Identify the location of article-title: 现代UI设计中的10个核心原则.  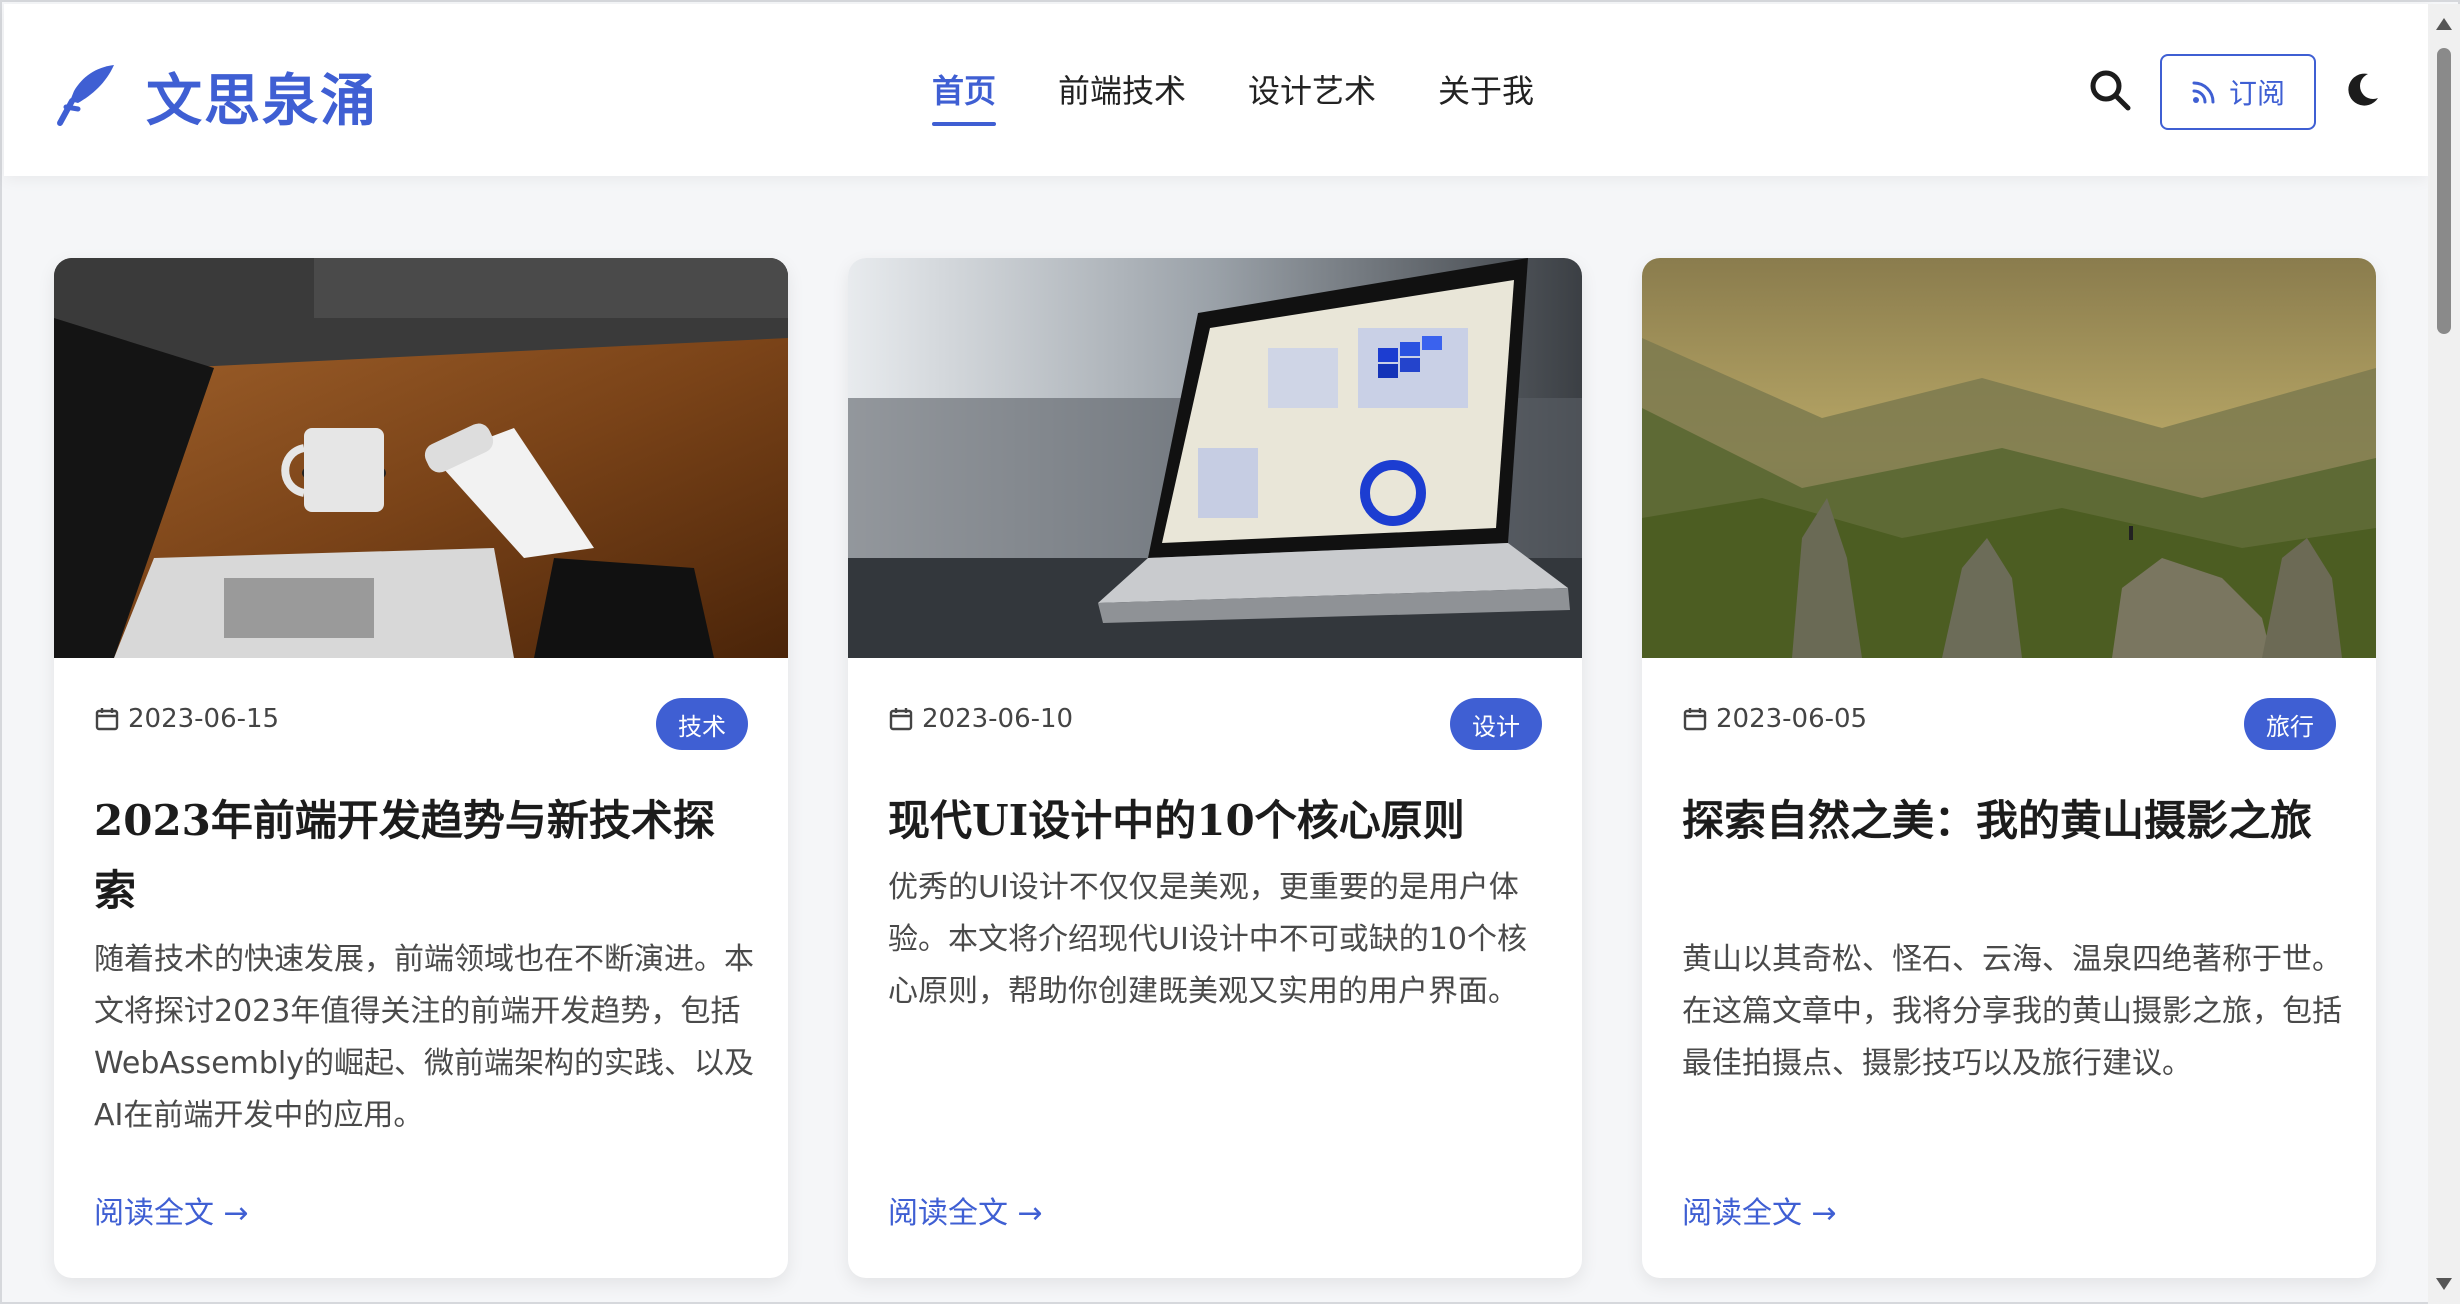
(1218, 821).